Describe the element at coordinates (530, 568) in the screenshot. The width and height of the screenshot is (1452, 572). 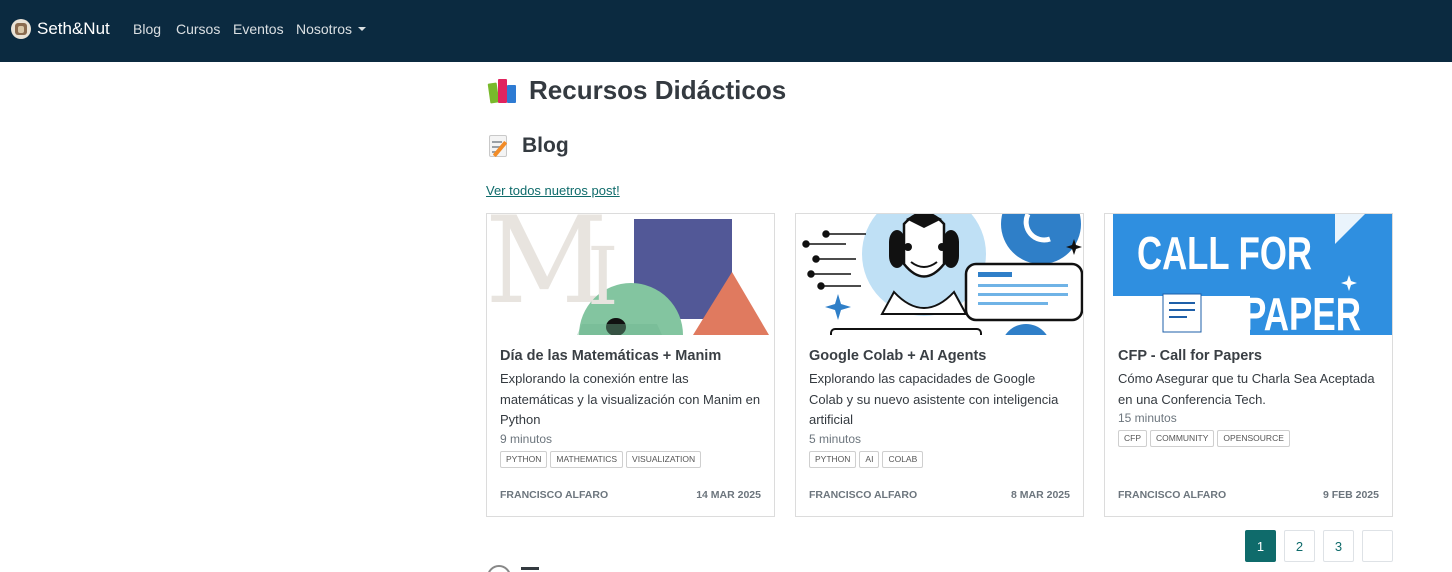
I see `next-section-heading` at that location.